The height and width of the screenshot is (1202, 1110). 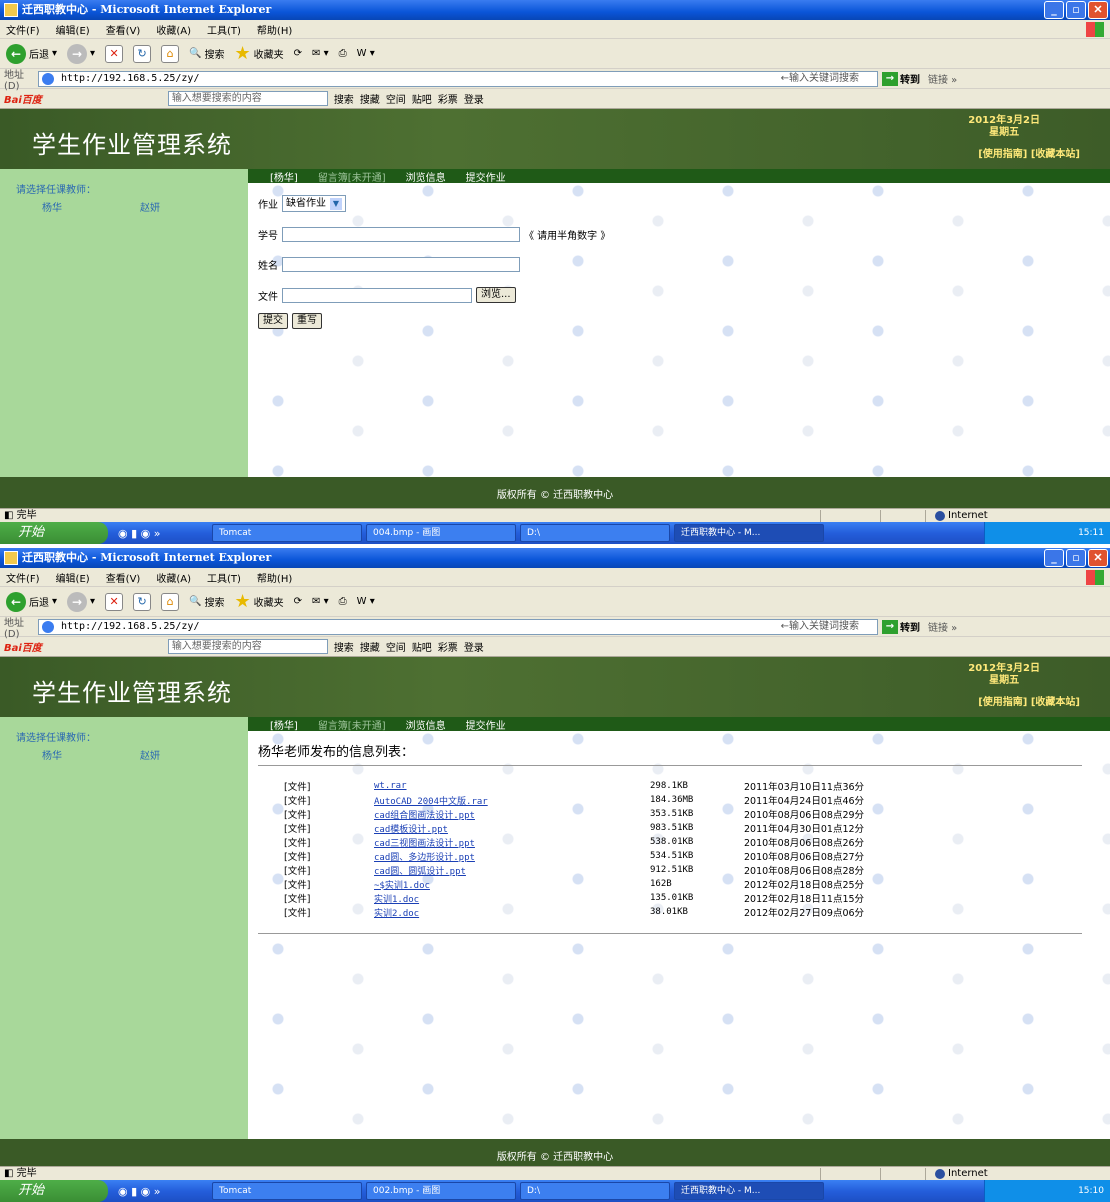 What do you see at coordinates (512, 814) in the screenshot?
I see `file-name-link: cad组合图画法设计.ppt` at bounding box center [512, 814].